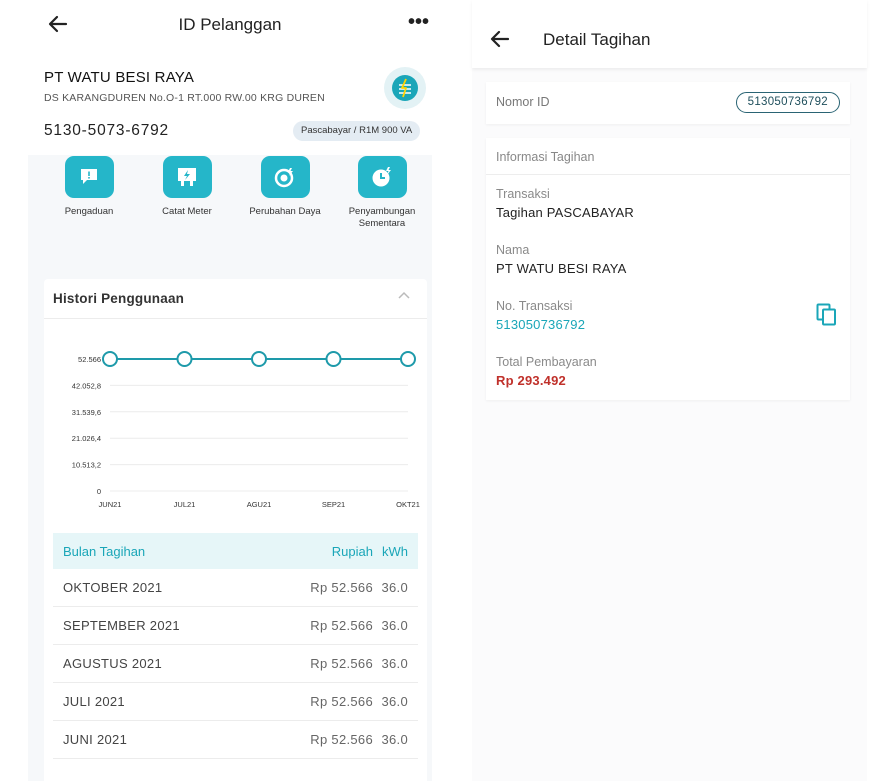 Image resolution: width=895 pixels, height=781 pixels. I want to click on chevron-up-icon, so click(404, 296).